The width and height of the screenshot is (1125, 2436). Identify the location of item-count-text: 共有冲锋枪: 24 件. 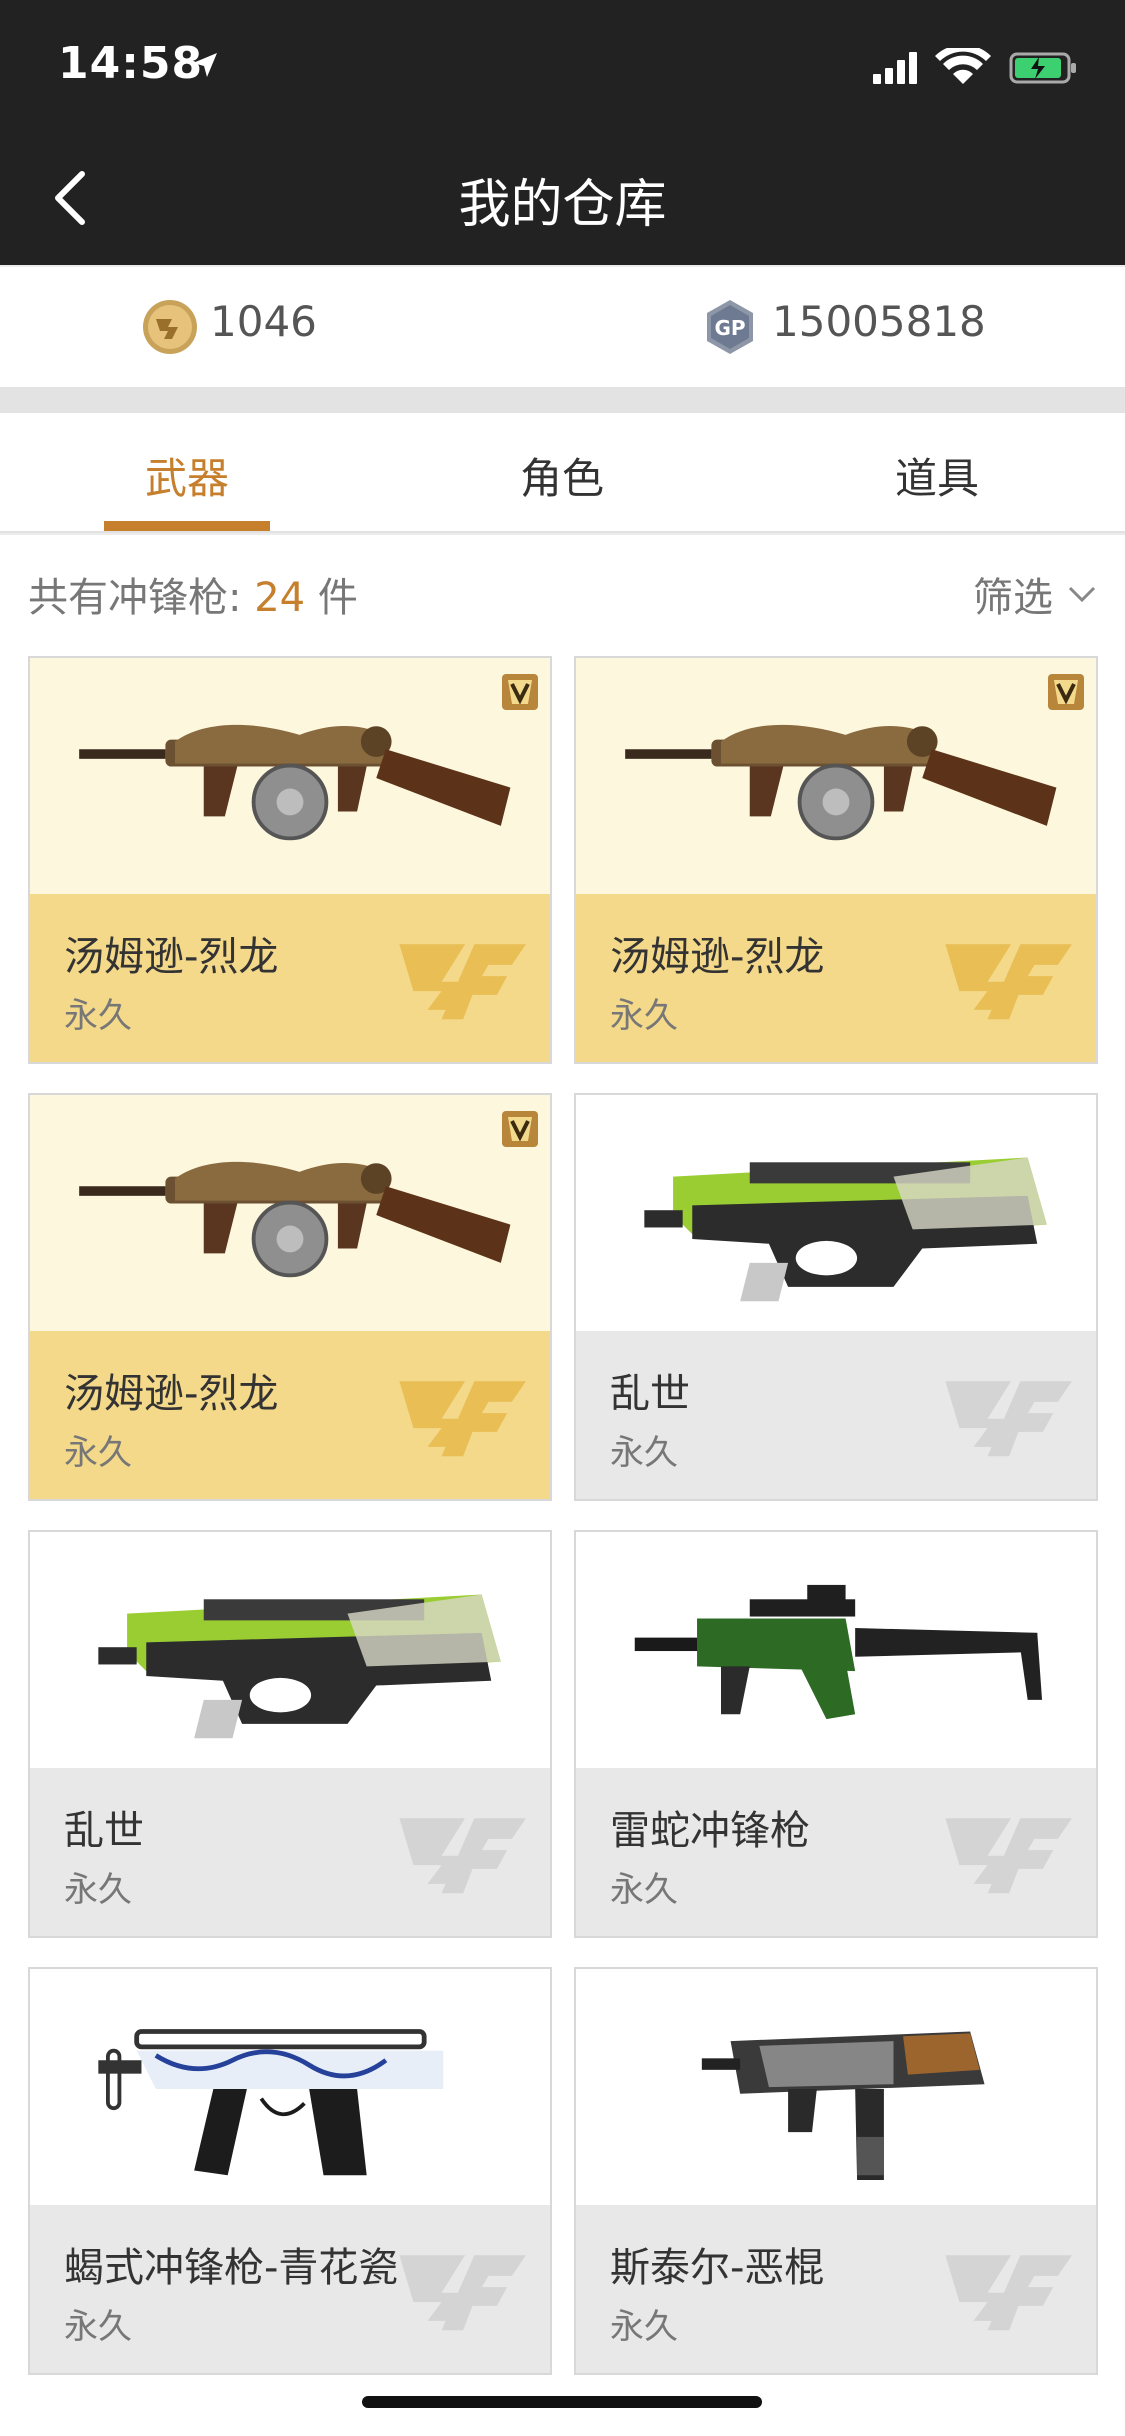
(193, 594).